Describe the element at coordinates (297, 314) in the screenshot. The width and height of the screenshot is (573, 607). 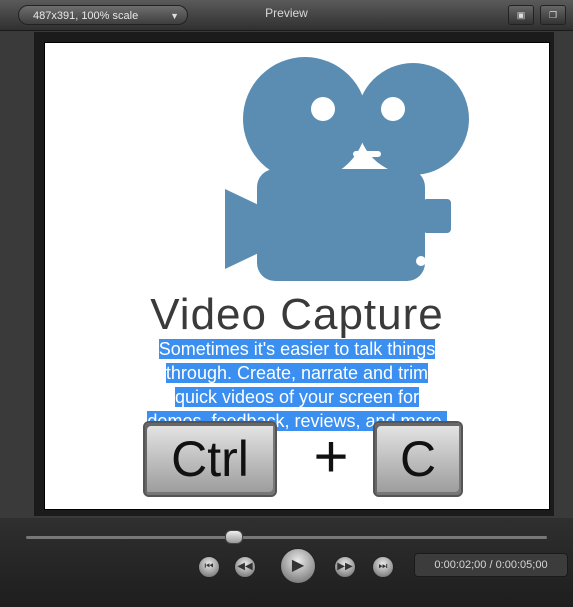
I see `slide-headline: Video Capture` at that location.